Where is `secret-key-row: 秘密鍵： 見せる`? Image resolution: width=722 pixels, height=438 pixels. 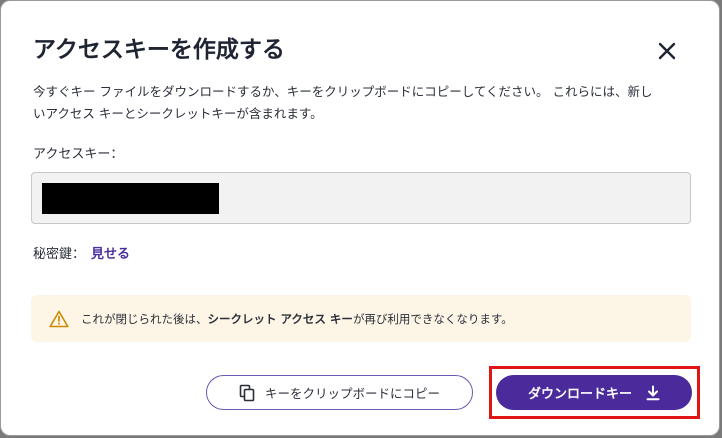
secret-key-row: 秘密鍵： 見せる is located at coordinates (81, 252).